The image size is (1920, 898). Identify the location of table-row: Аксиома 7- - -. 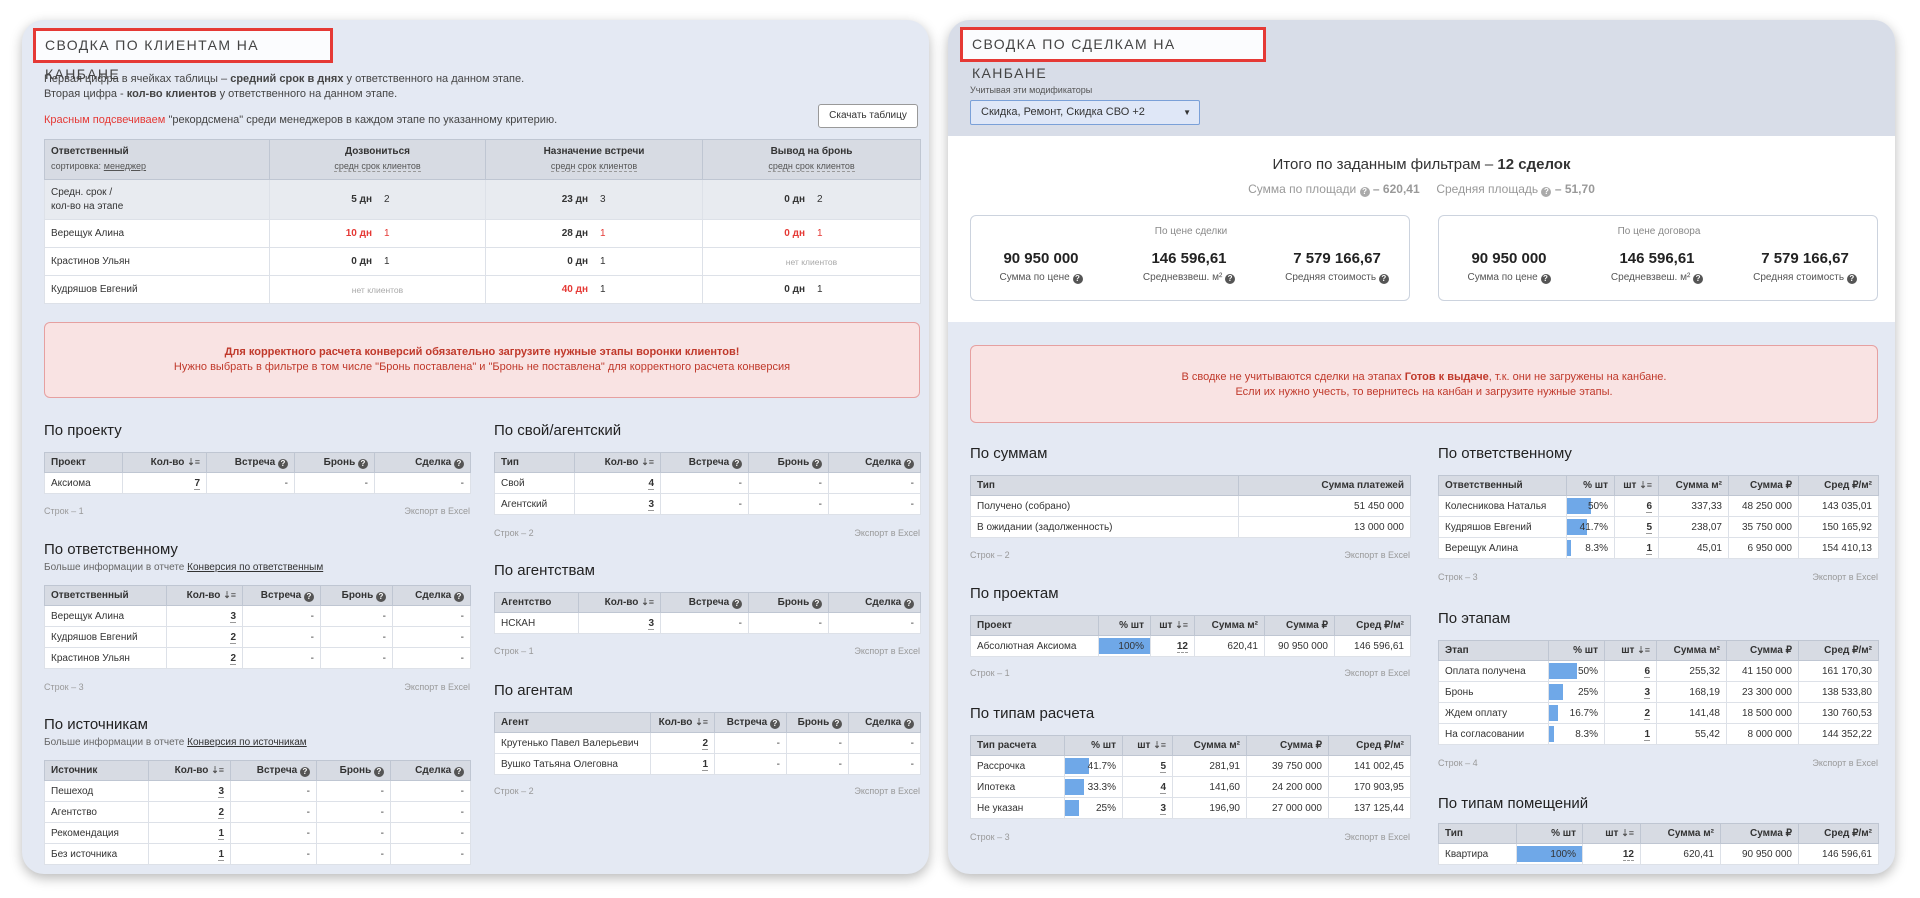
(257, 483).